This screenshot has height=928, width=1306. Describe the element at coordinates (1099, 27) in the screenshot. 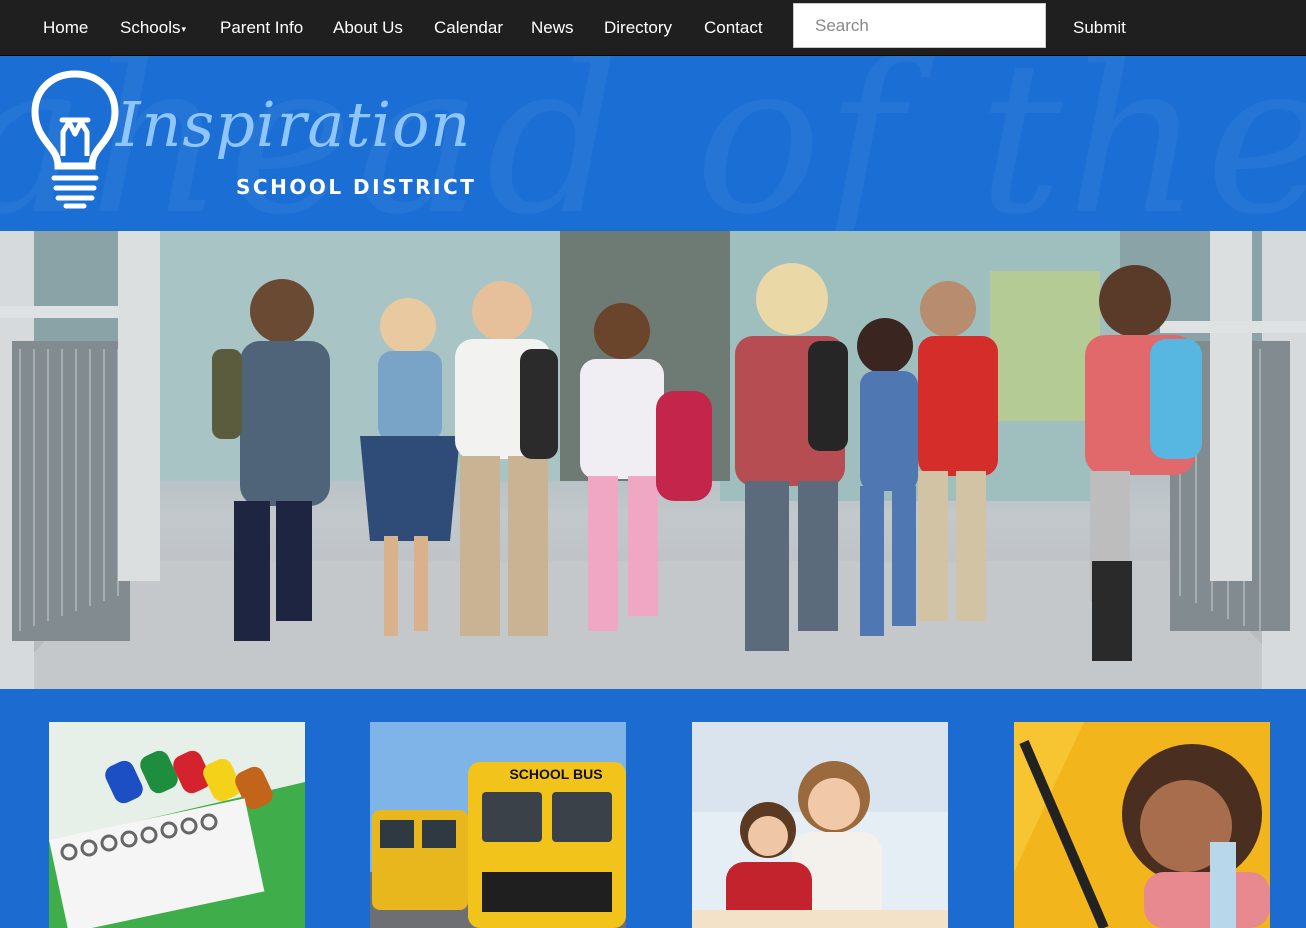

I see `submit-button: Submit` at that location.